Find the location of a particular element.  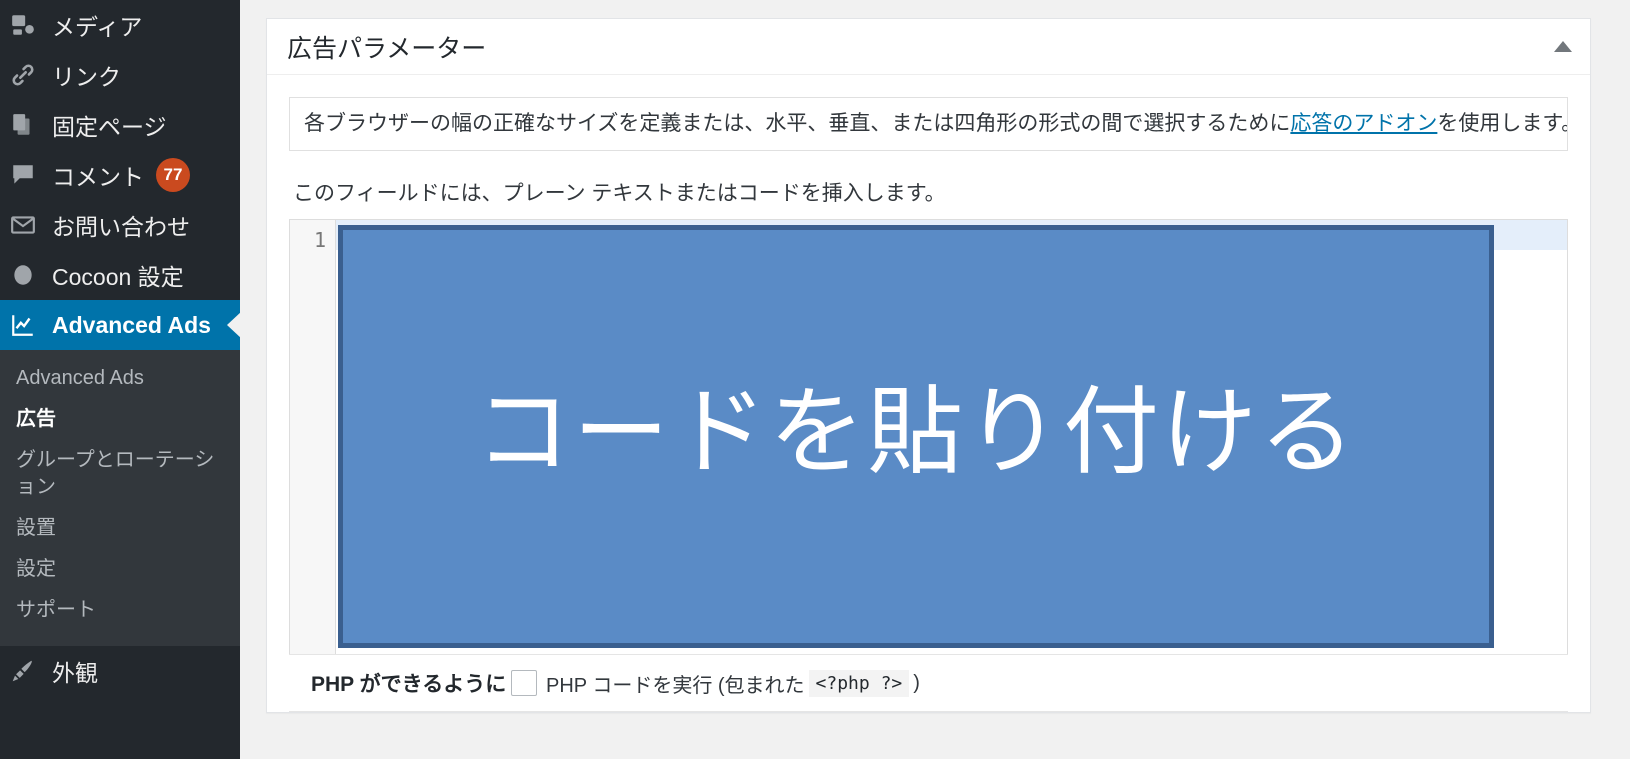

submenu-item-settings: 設定 is located at coordinates (120, 569).